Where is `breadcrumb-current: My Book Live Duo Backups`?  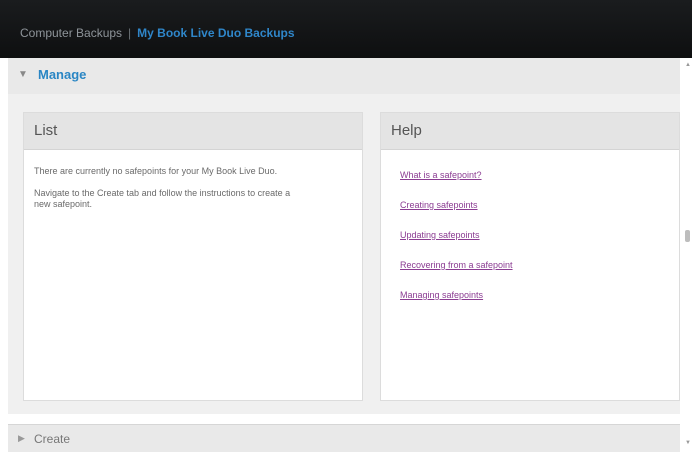
breadcrumb-current: My Book Live Duo Backups is located at coordinates (216, 33).